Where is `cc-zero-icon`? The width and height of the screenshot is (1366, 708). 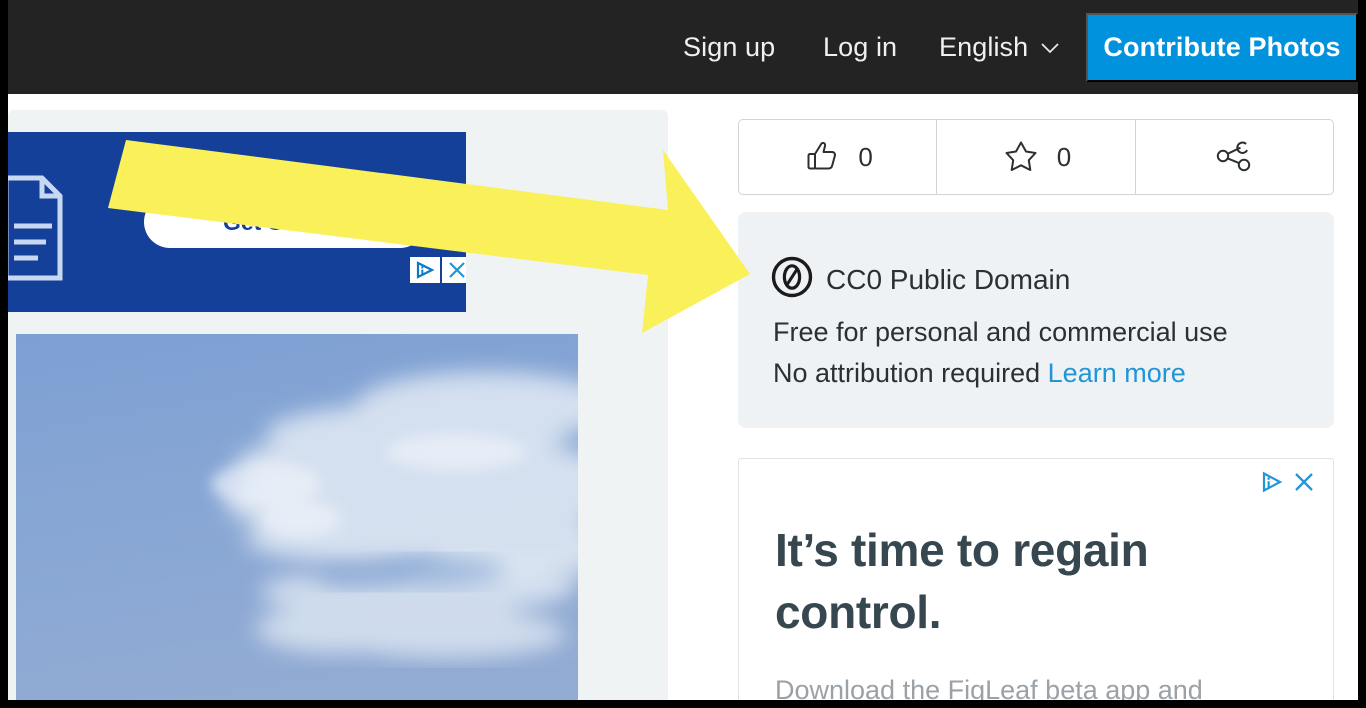 cc-zero-icon is located at coordinates (792, 279).